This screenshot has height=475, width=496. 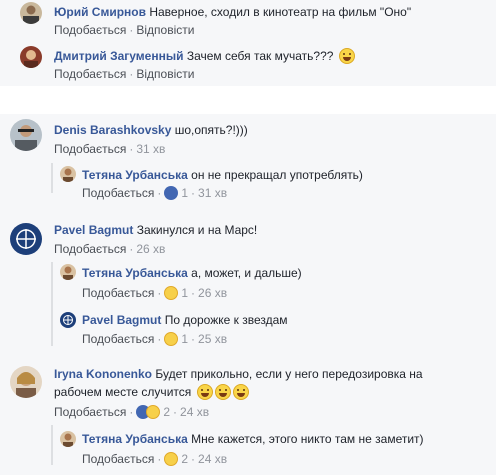 What do you see at coordinates (197, 230) in the screenshot?
I see `comment-text: Закинулся и на Марс!` at bounding box center [197, 230].